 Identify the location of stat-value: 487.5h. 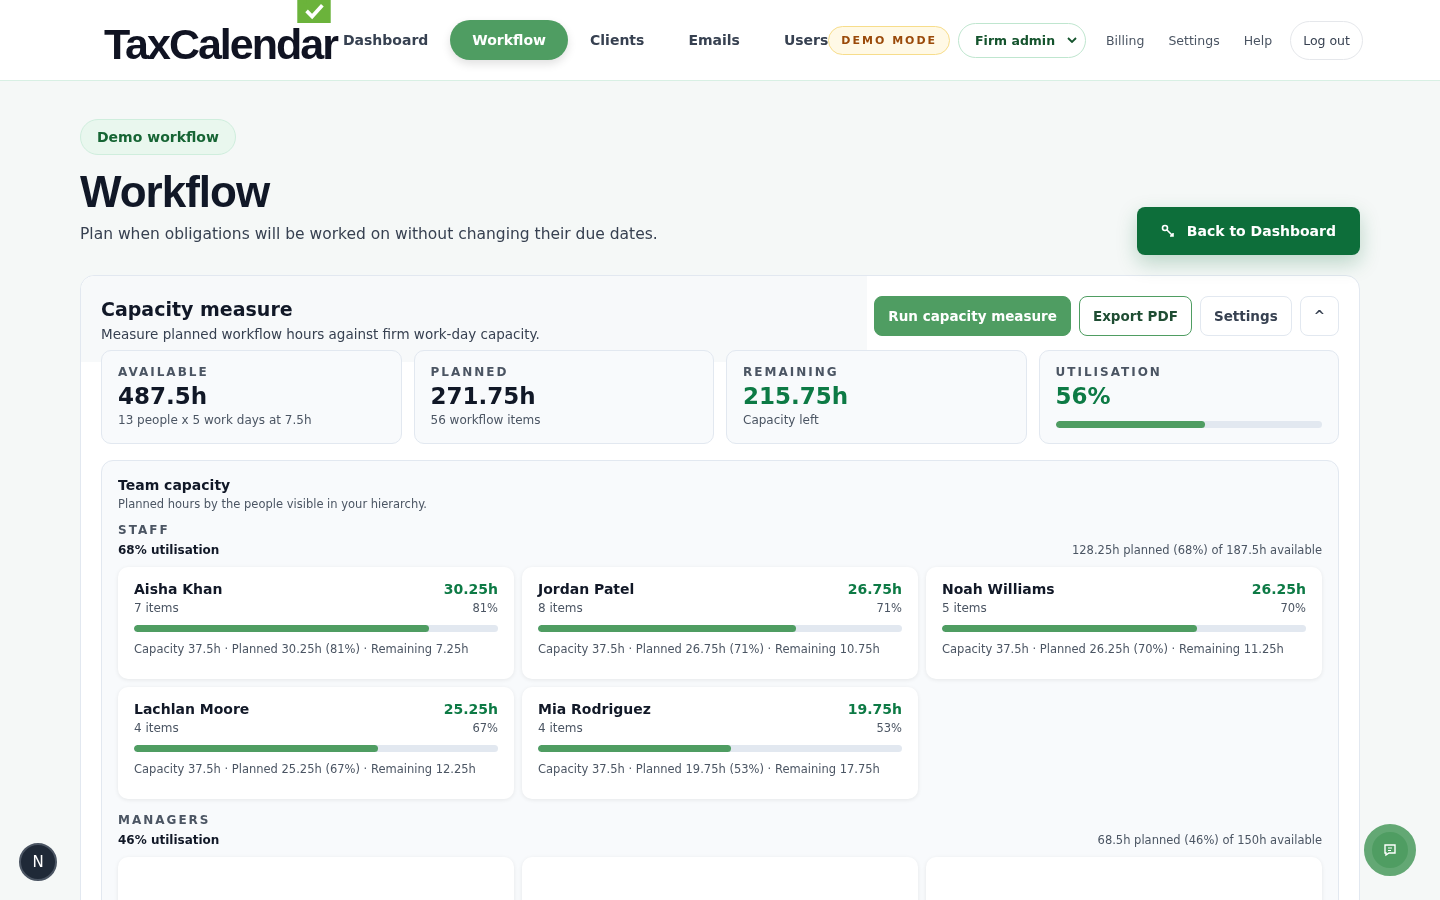
(163, 396).